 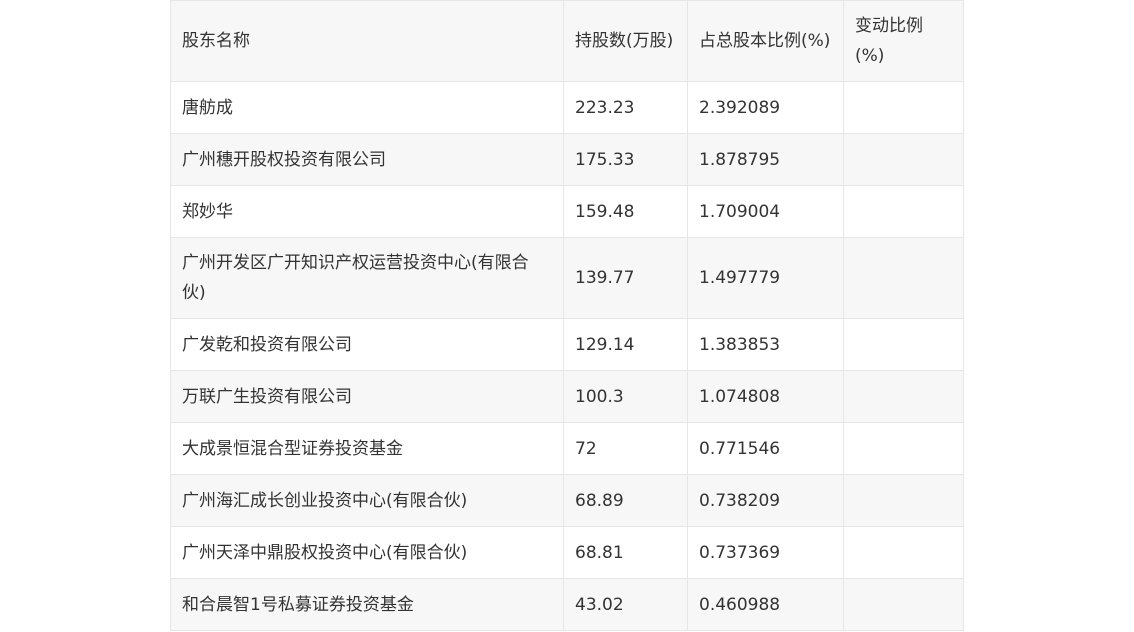 I want to click on cell-shares: 72, so click(x=625, y=448).